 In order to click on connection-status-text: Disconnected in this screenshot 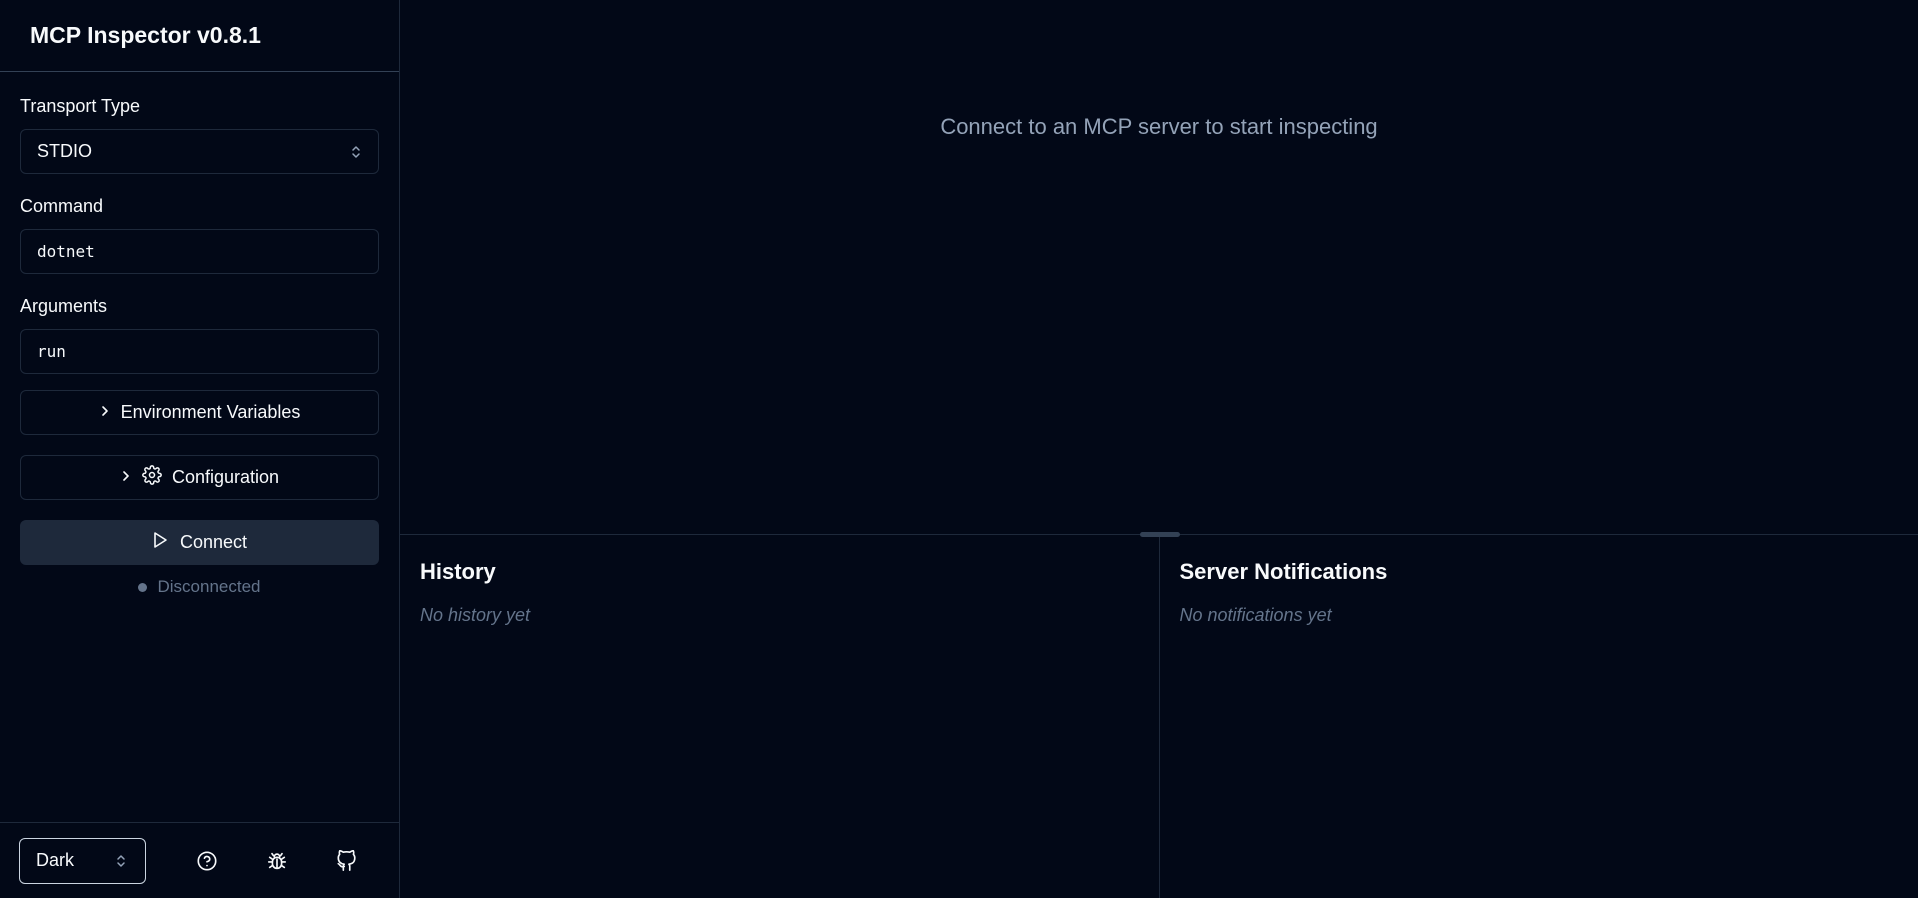, I will do `click(209, 586)`.